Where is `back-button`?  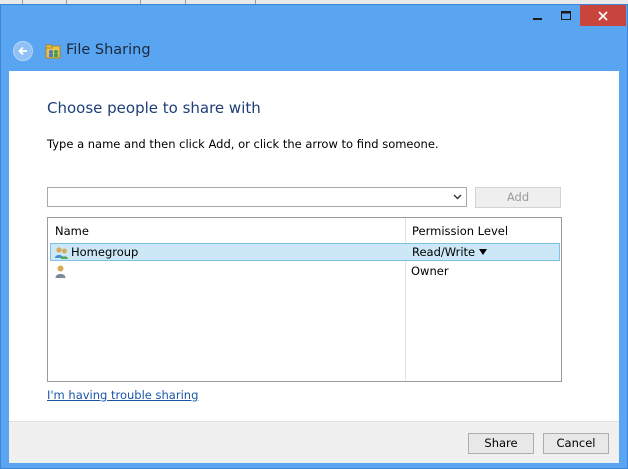
back-button is located at coordinates (23, 51).